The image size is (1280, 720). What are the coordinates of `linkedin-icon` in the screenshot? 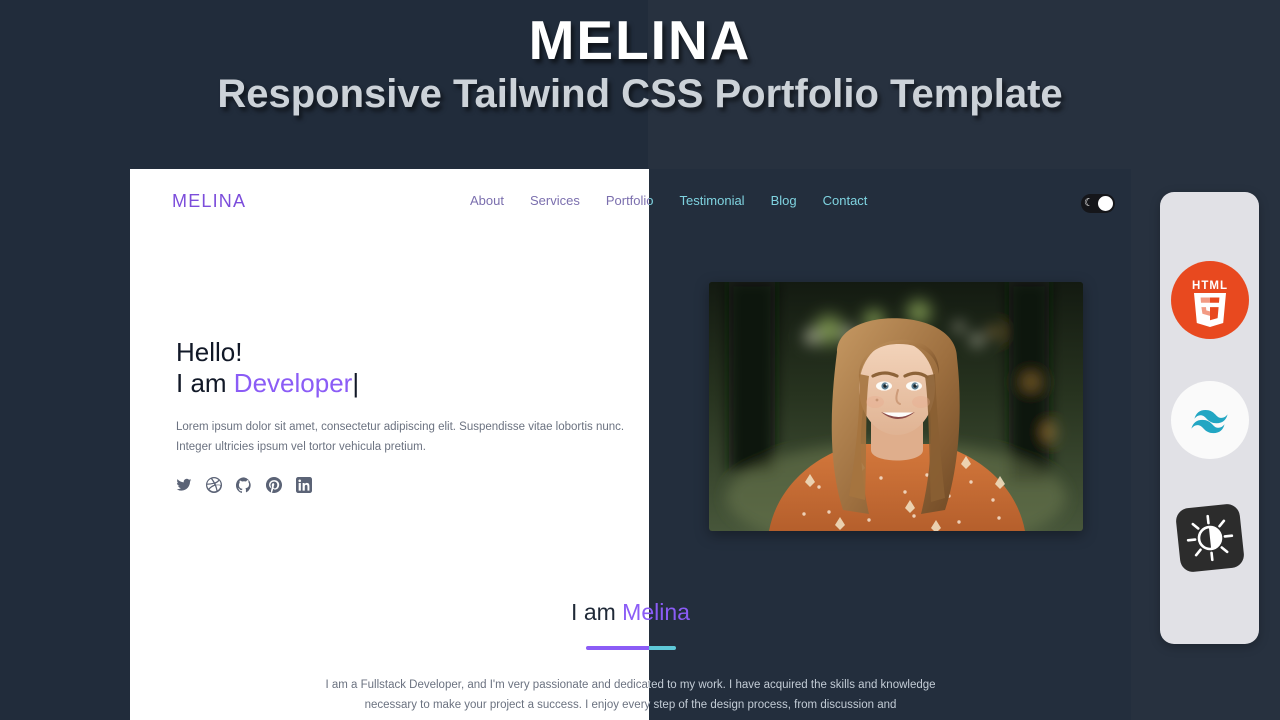 It's located at (304, 484).